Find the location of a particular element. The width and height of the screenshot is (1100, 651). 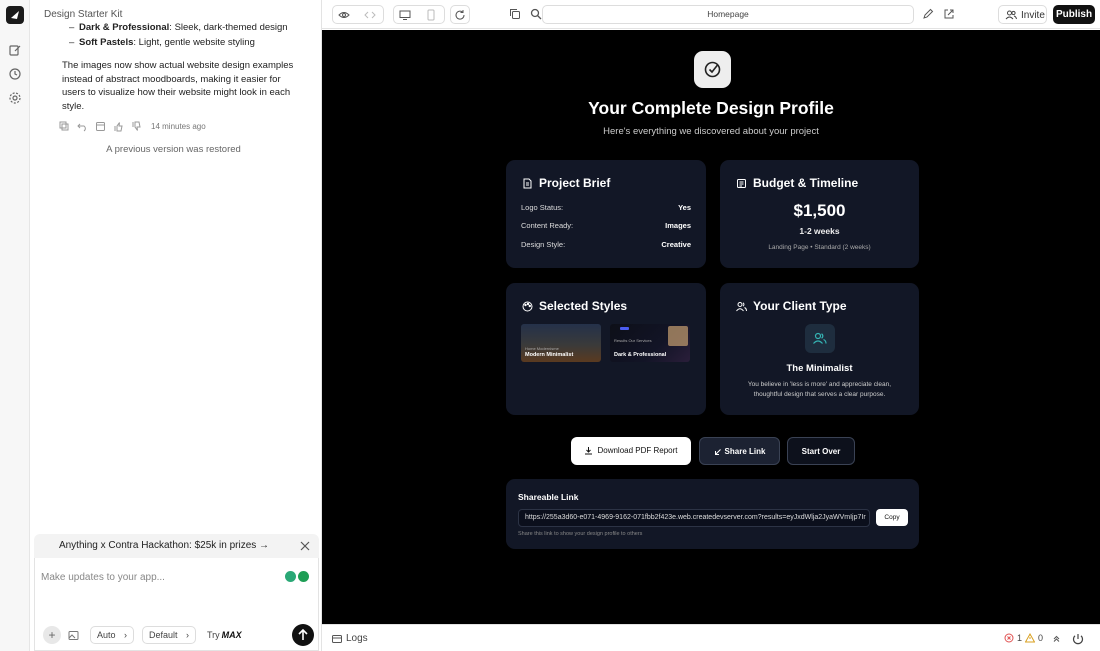

power-button is located at coordinates (1078, 639).